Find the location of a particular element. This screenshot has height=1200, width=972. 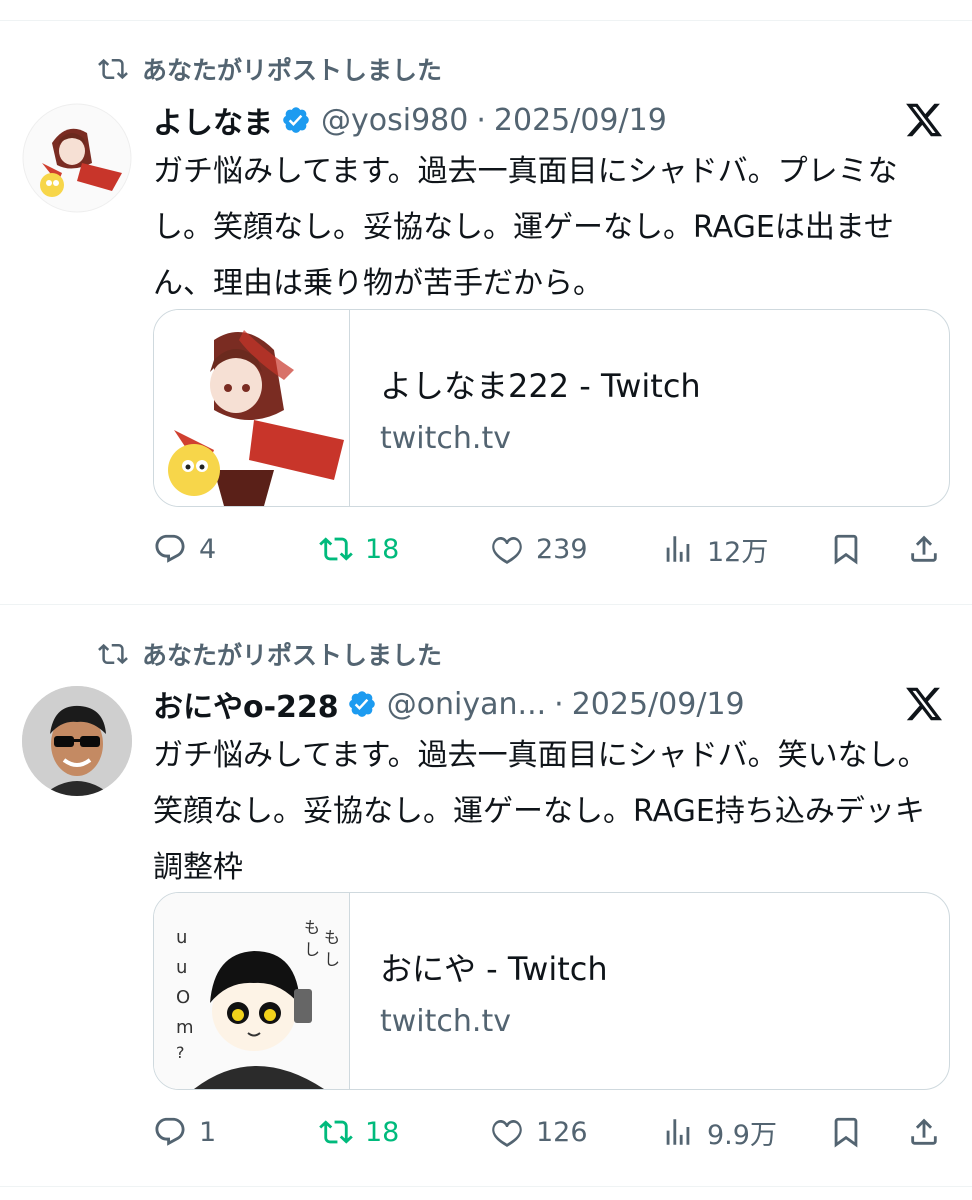

card-thumbnail is located at coordinates (252, 408).